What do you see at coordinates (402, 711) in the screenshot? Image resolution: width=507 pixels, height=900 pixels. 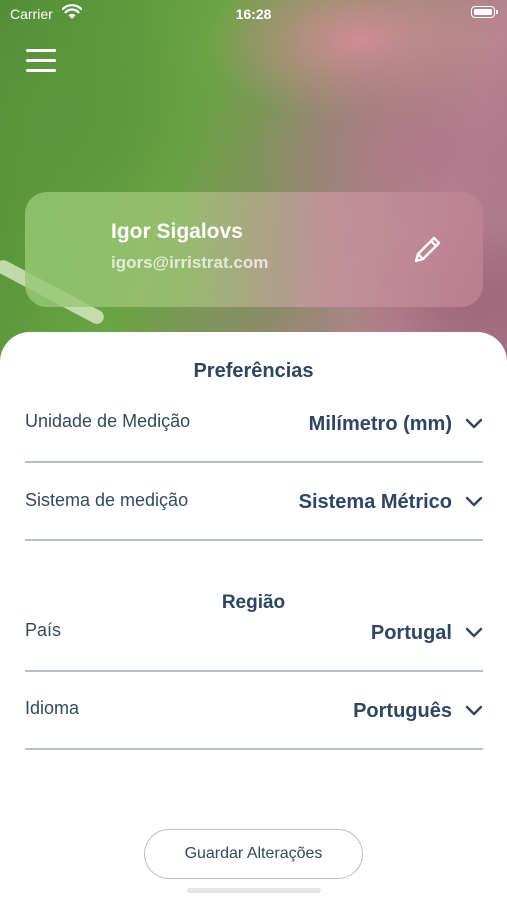 I see `language-value: Português` at bounding box center [402, 711].